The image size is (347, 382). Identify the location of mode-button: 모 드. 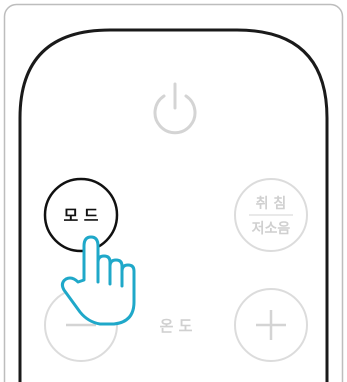
(81, 215).